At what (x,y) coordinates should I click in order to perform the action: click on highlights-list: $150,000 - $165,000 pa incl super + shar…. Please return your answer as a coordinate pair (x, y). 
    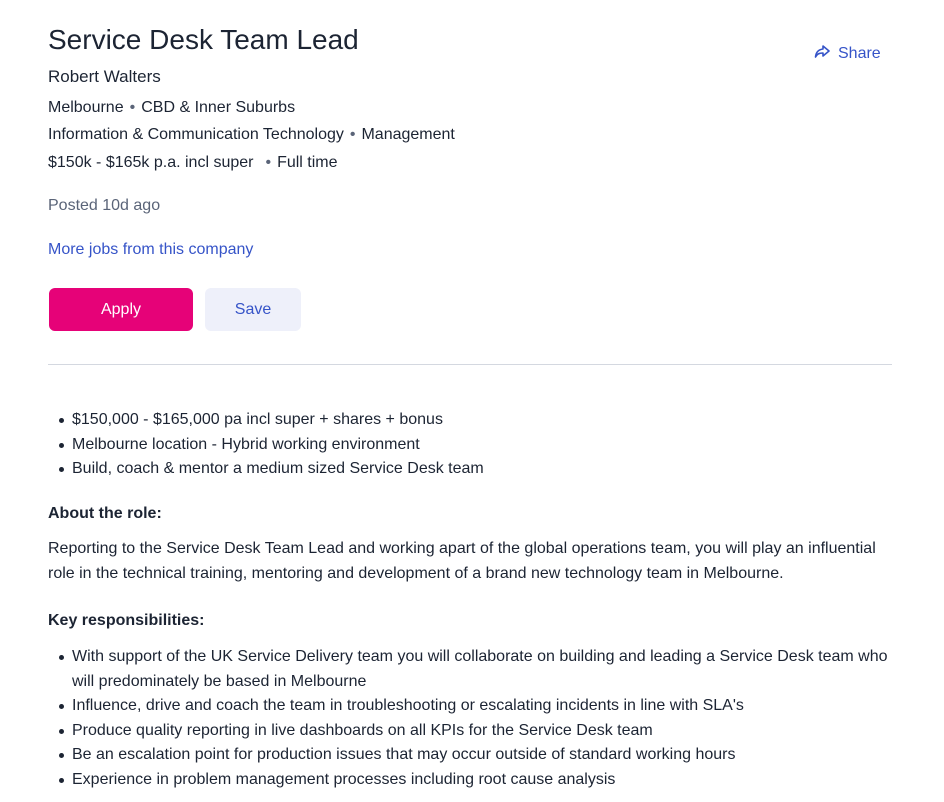
    Looking at the image, I should click on (473, 445).